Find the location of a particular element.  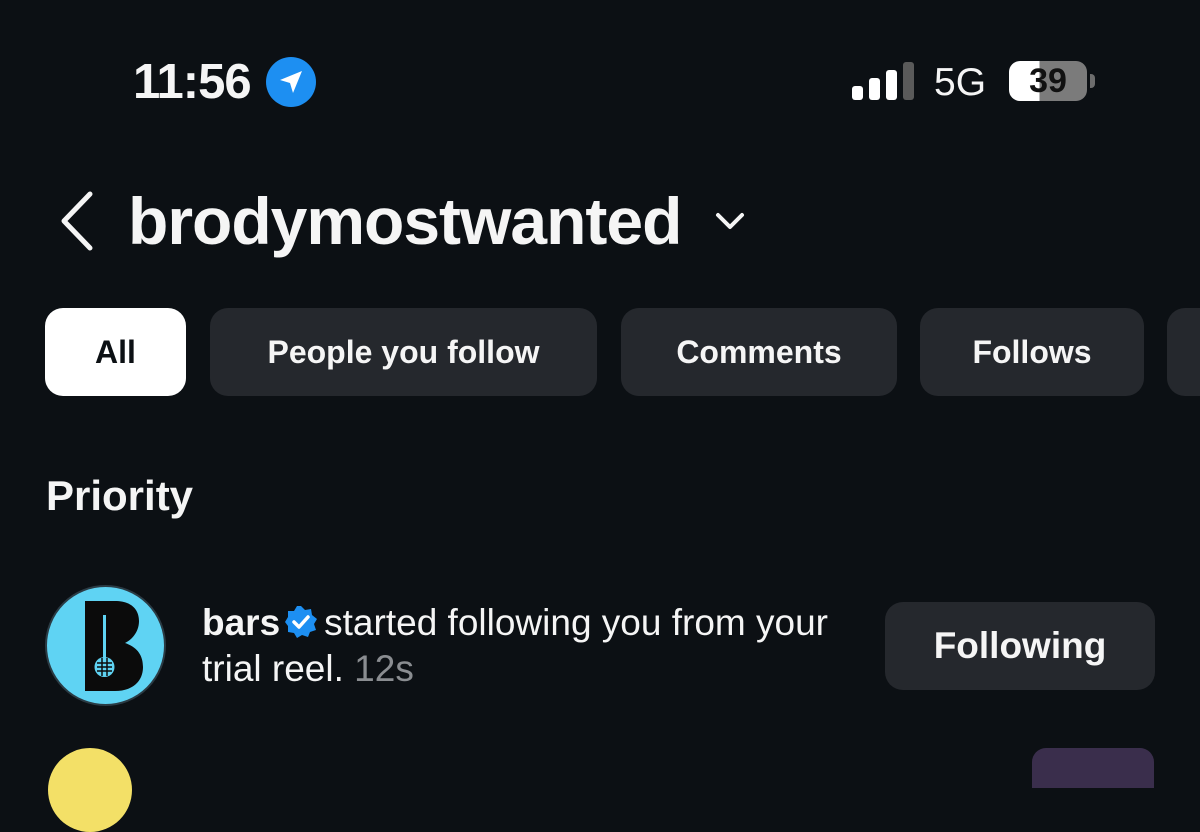

avatar is located at coordinates (105, 645).